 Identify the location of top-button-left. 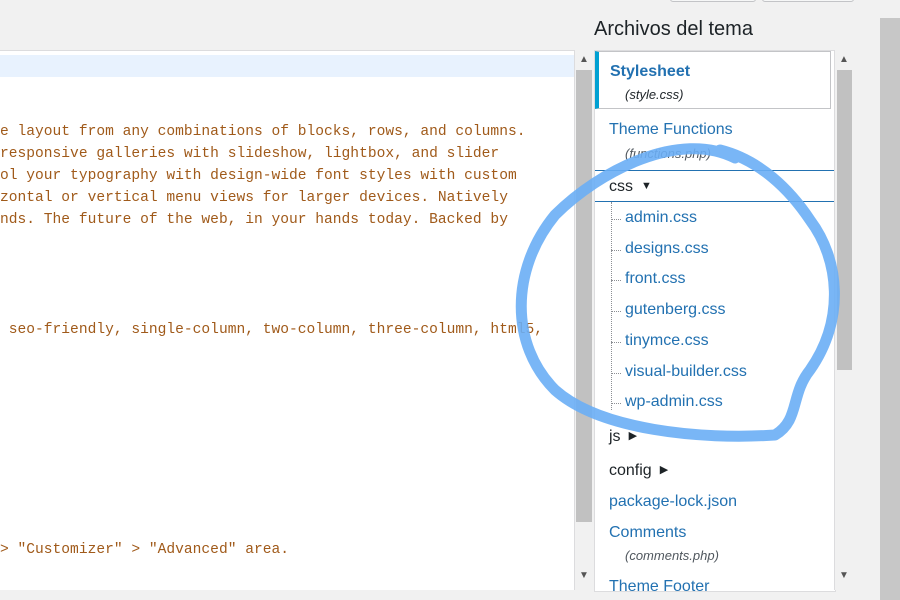
(713, 1).